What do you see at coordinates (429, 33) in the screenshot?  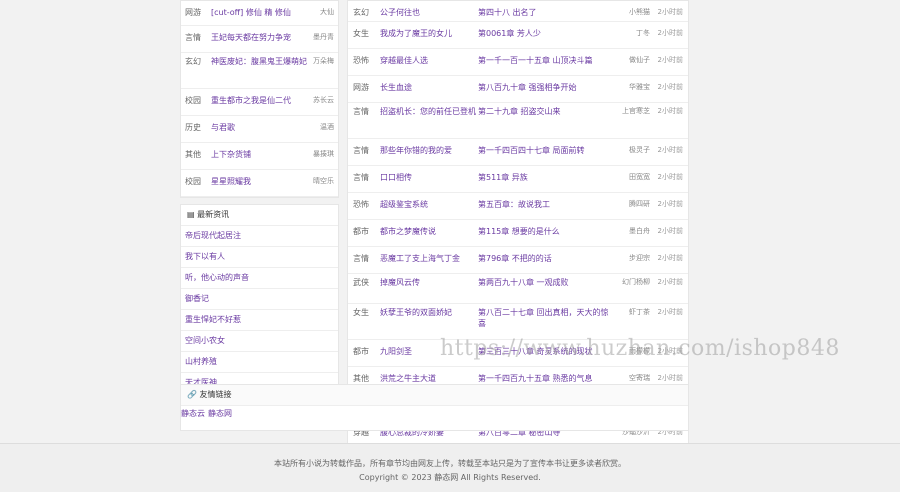 I see `row-book-link: 我成为了魔王的女儿` at bounding box center [429, 33].